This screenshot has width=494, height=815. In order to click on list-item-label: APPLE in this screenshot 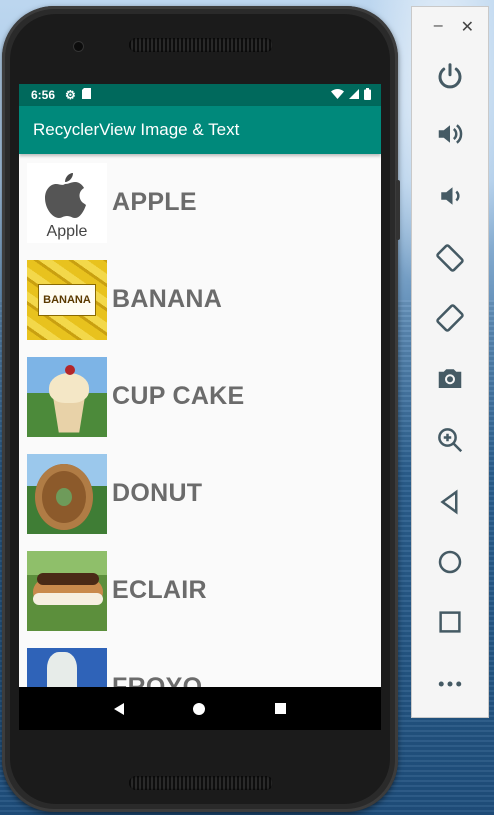, I will do `click(154, 202)`.